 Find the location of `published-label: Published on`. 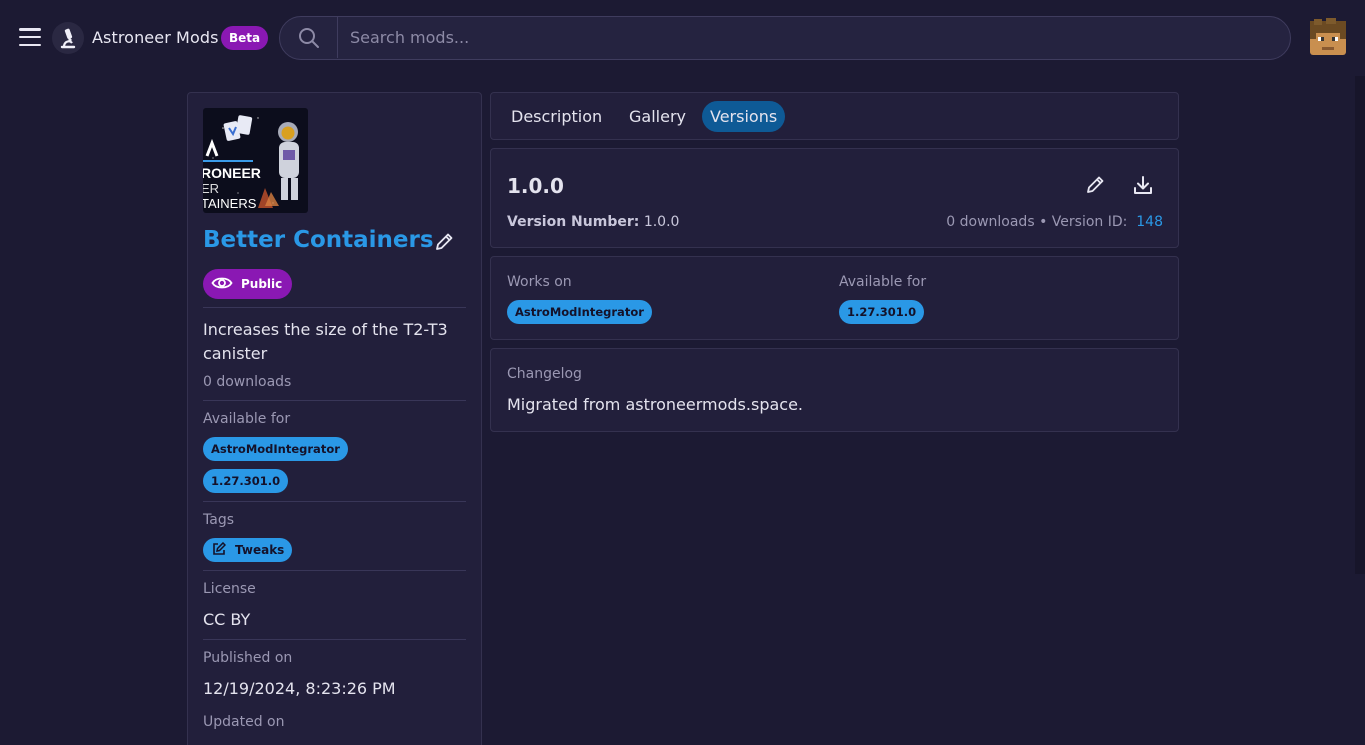

published-label: Published on is located at coordinates (248, 658).